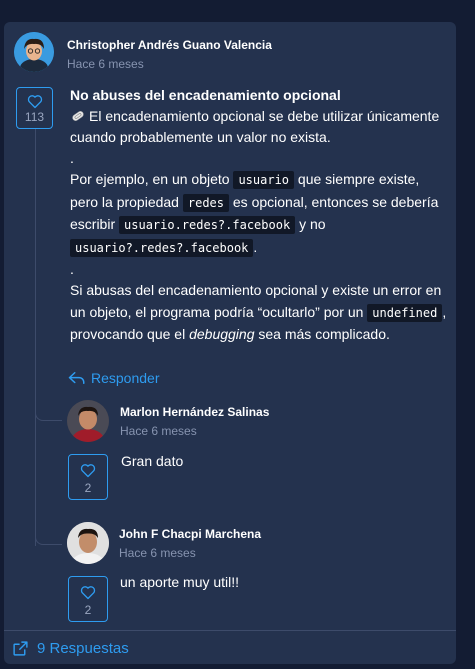 The width and height of the screenshot is (475, 669). Describe the element at coordinates (230, 647) in the screenshot. I see `replies-footer: 9 Respuestas` at that location.